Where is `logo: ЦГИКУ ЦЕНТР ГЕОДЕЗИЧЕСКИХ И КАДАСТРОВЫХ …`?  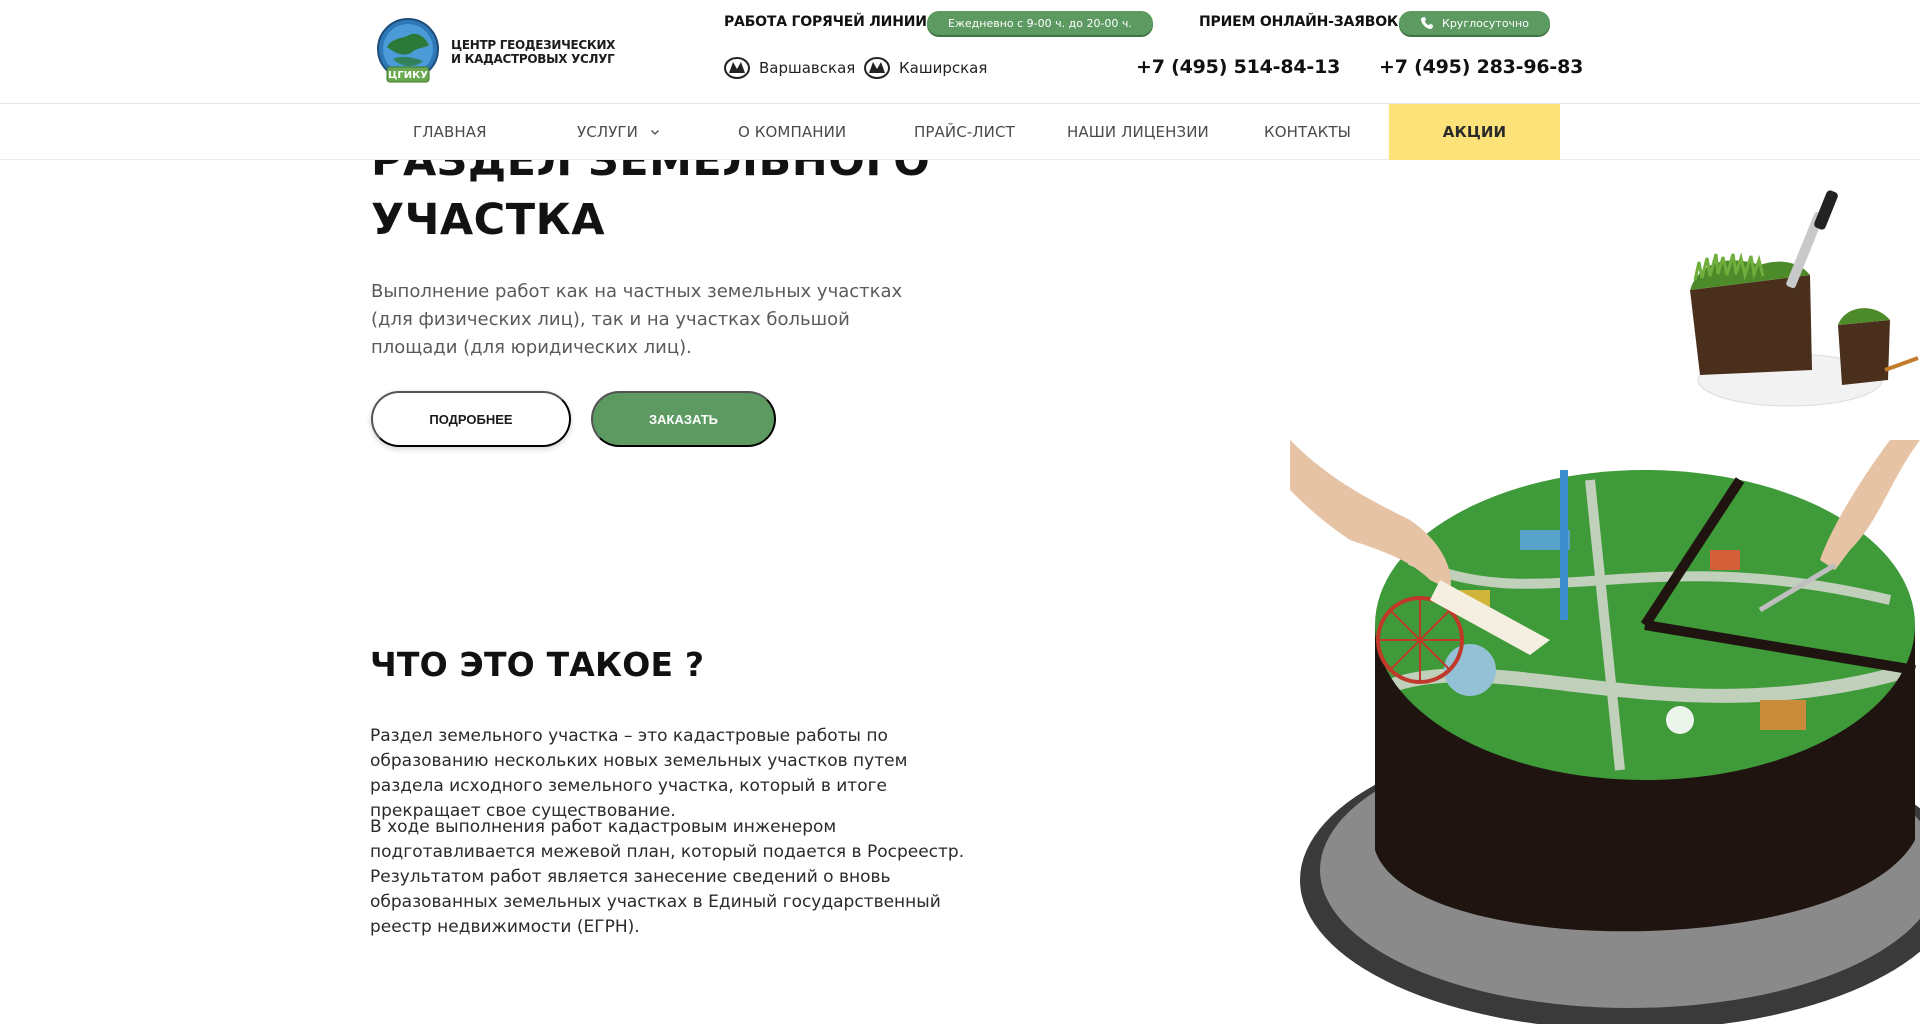 logo: ЦГИКУ ЦЕНТР ГЕОДЕЗИЧЕСКИХ И КАДАСТРОВЫХ … is located at coordinates (494, 52).